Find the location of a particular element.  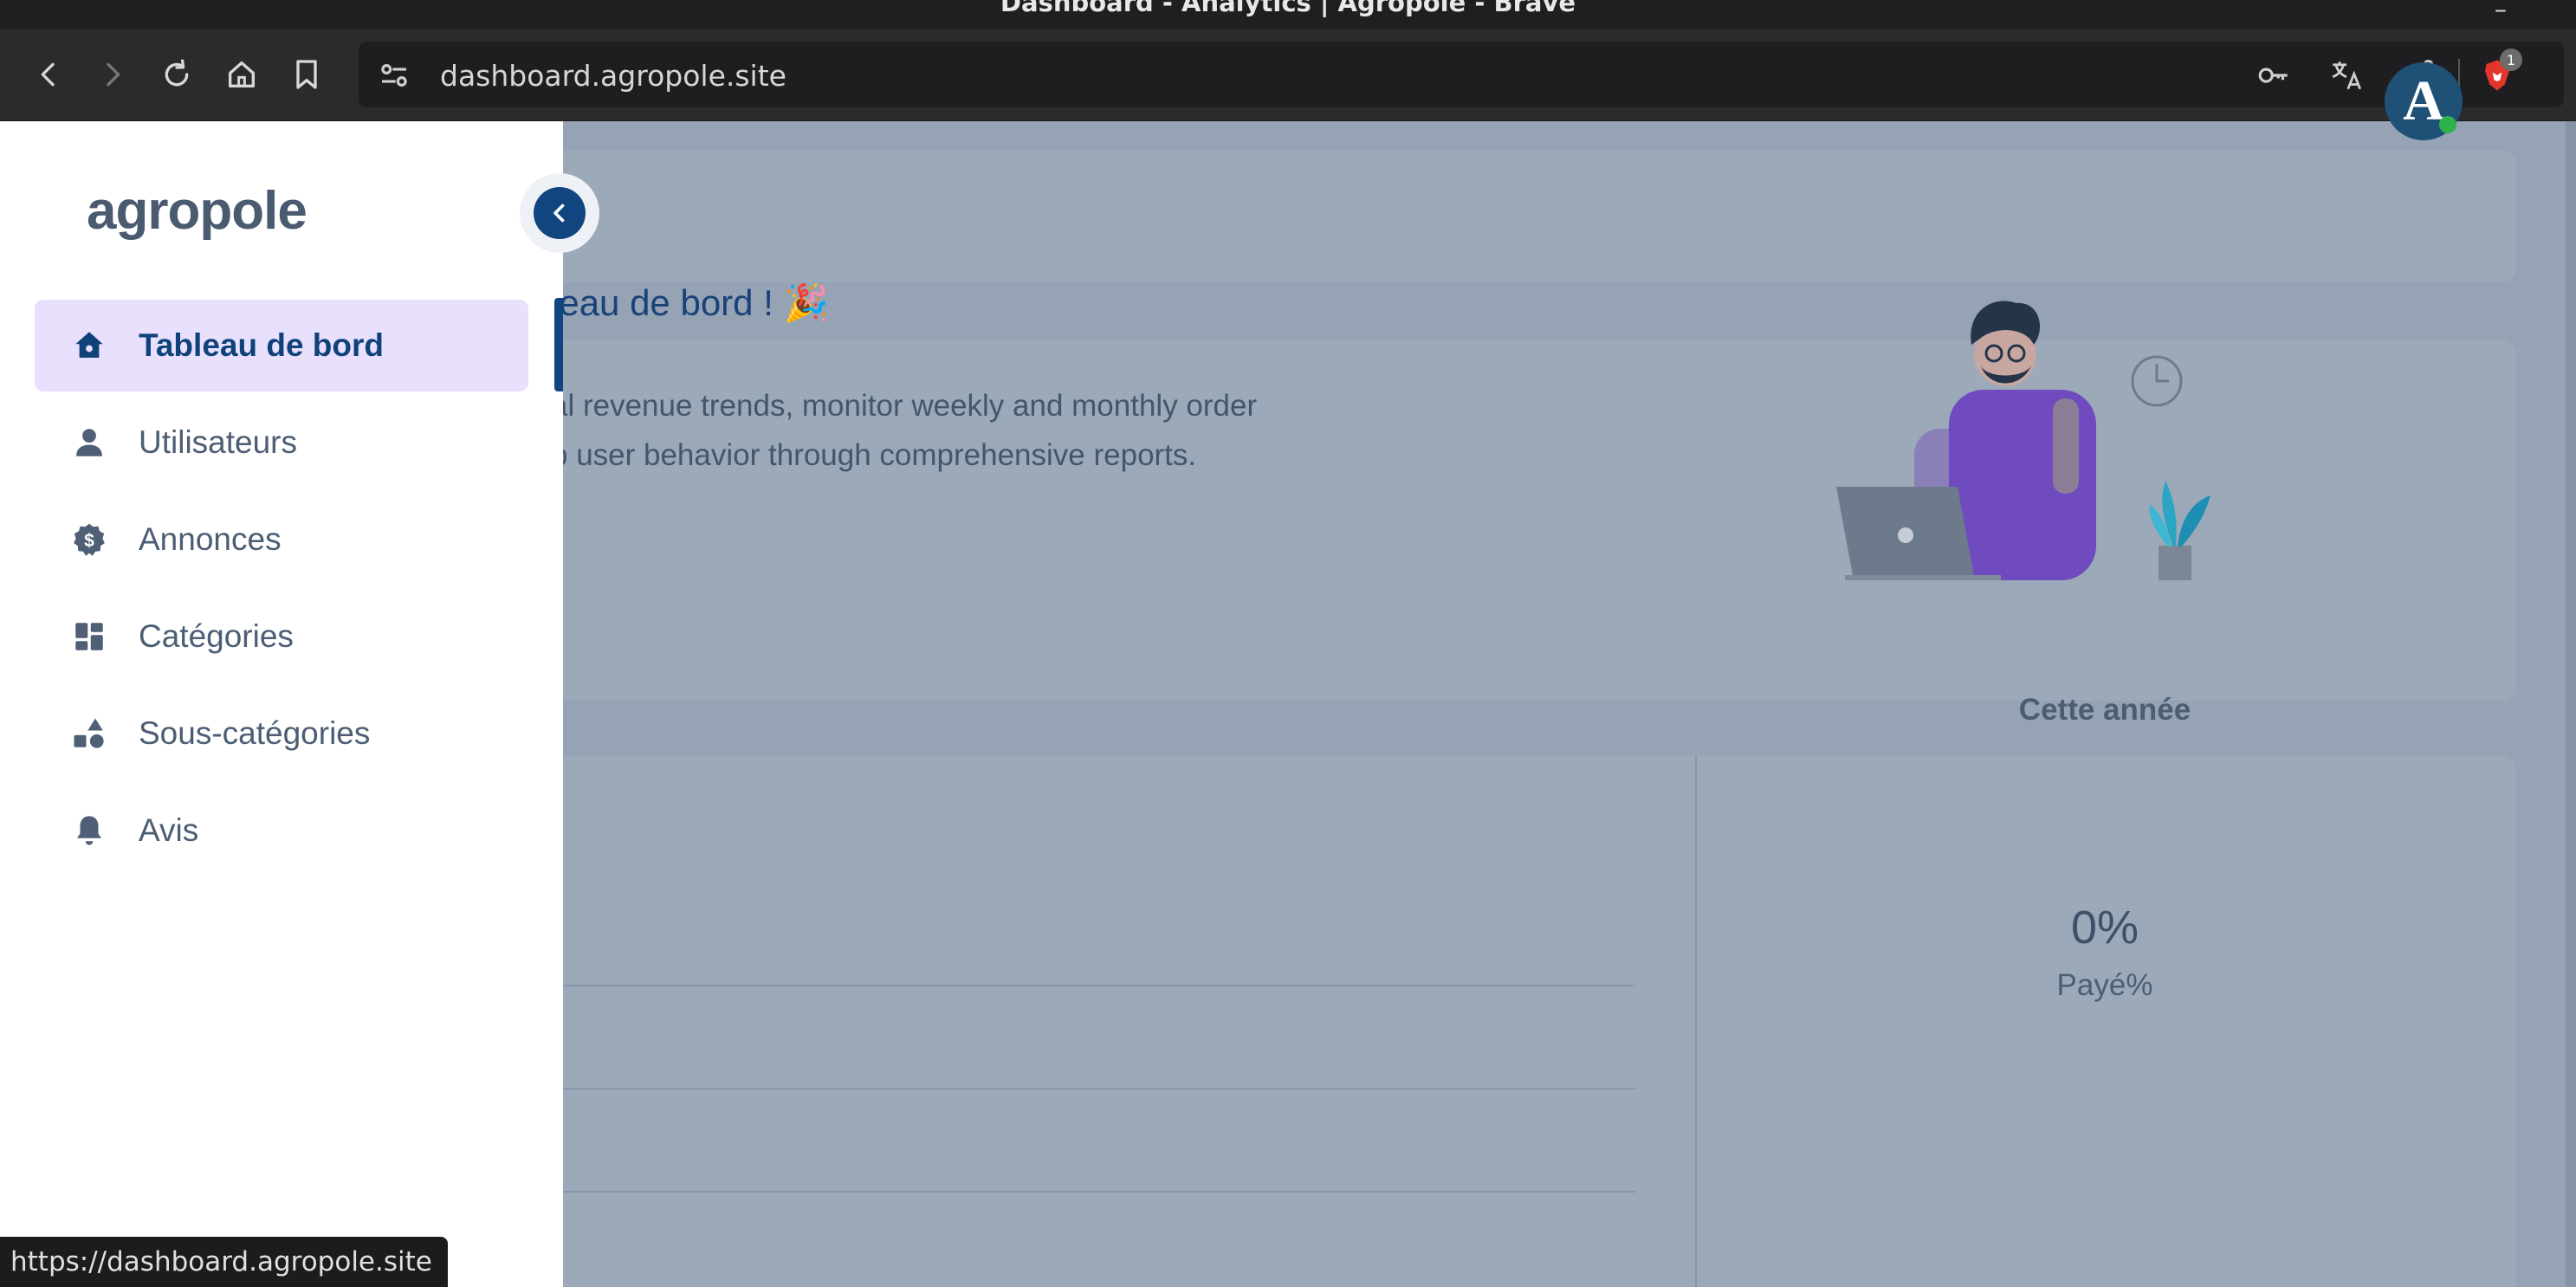

paid-percentage-label: Payé% is located at coordinates (2104, 985).